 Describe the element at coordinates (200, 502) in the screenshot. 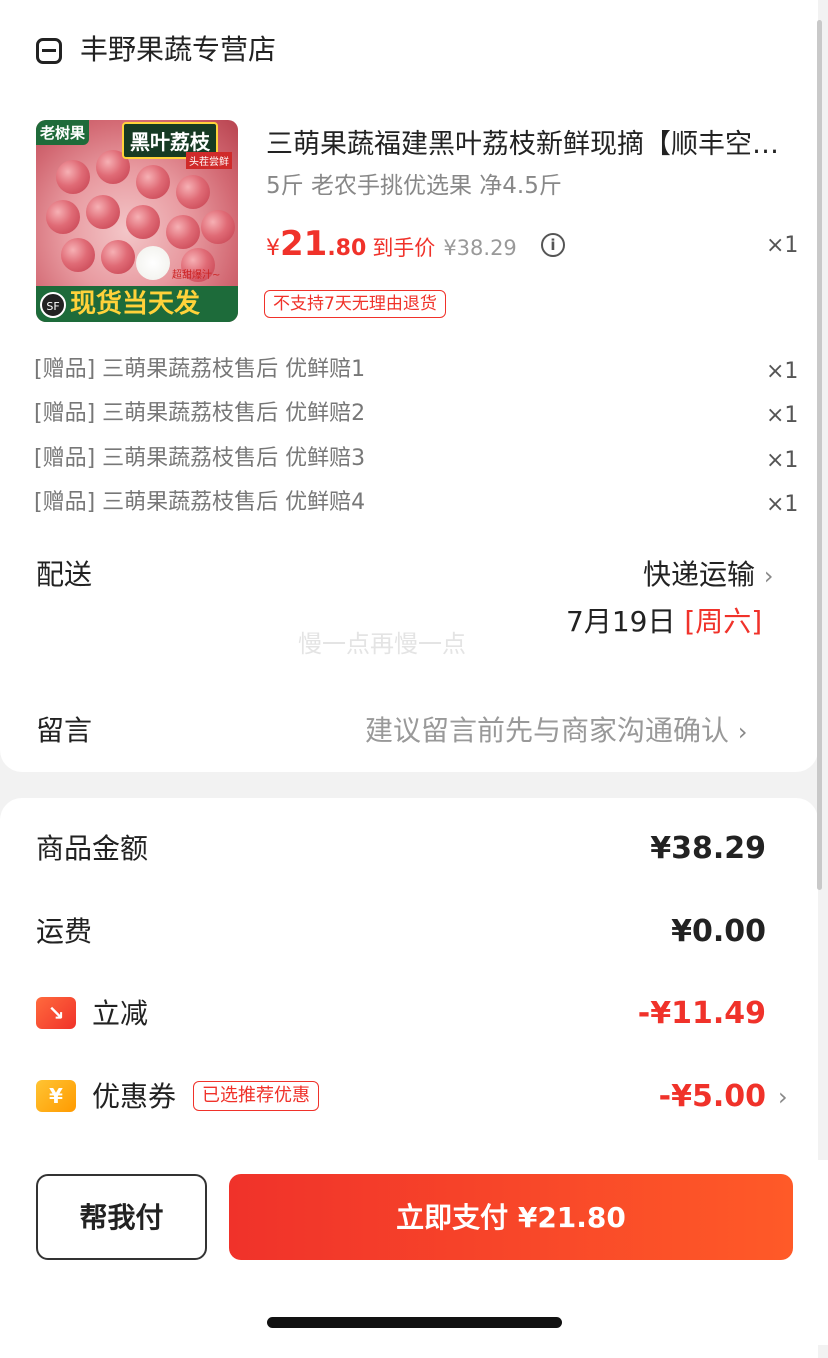

I see `gift-item: [赠品] 三萌果蔬荔枝售后 优鲜赔4` at that location.